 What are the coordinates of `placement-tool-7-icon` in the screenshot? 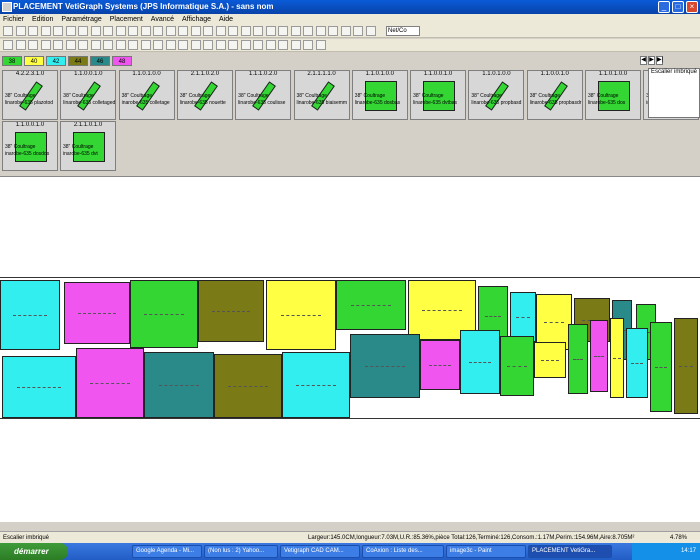 It's located at (83, 45).